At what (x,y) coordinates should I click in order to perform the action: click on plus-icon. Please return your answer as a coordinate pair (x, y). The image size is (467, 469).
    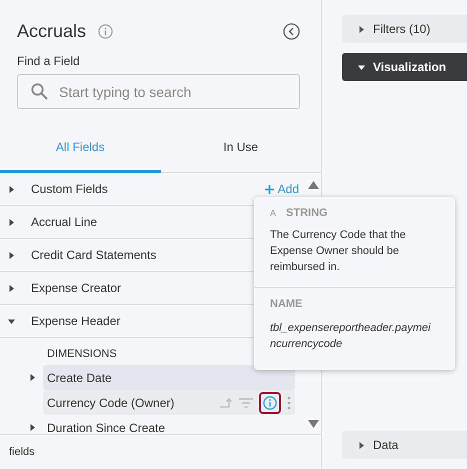
    Looking at the image, I should click on (269, 189).